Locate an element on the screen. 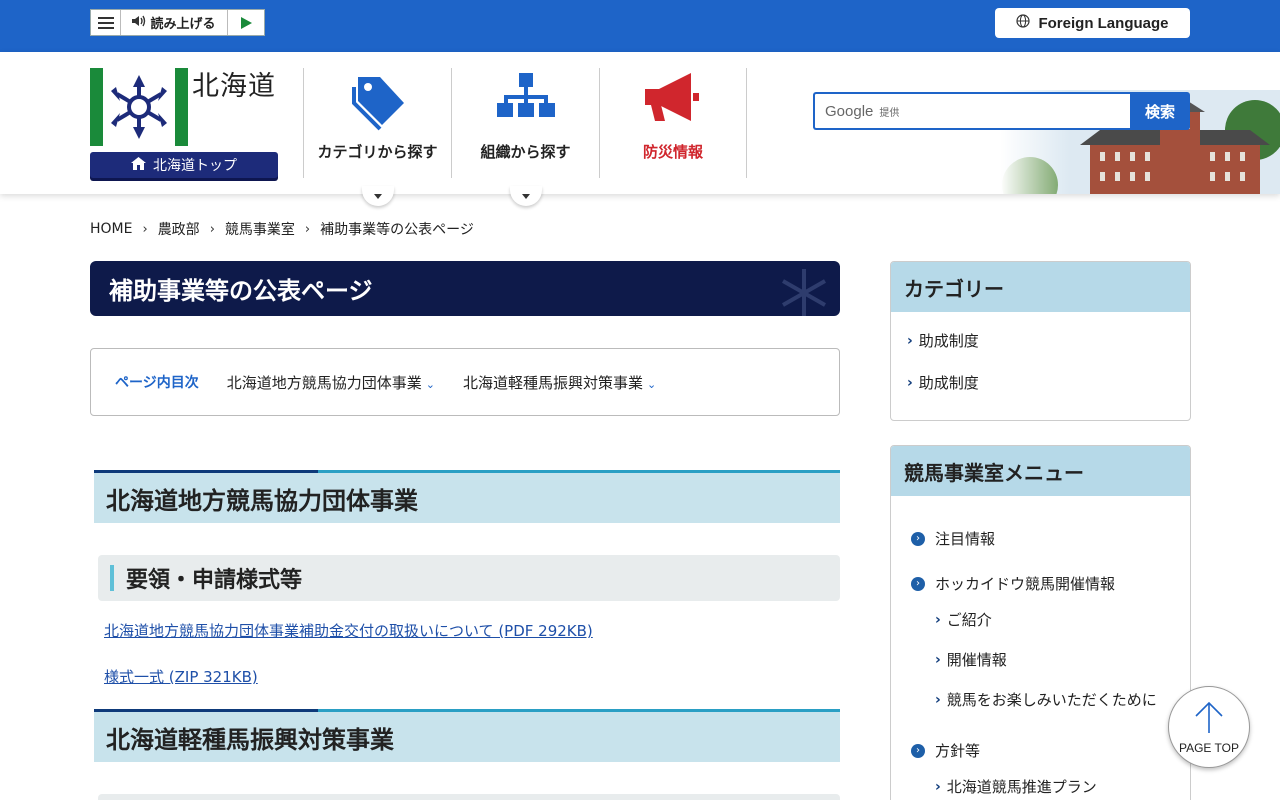 This screenshot has height=800, width=1280. section-heading: 北海道軽種馬振興対策事業 is located at coordinates (467, 735).